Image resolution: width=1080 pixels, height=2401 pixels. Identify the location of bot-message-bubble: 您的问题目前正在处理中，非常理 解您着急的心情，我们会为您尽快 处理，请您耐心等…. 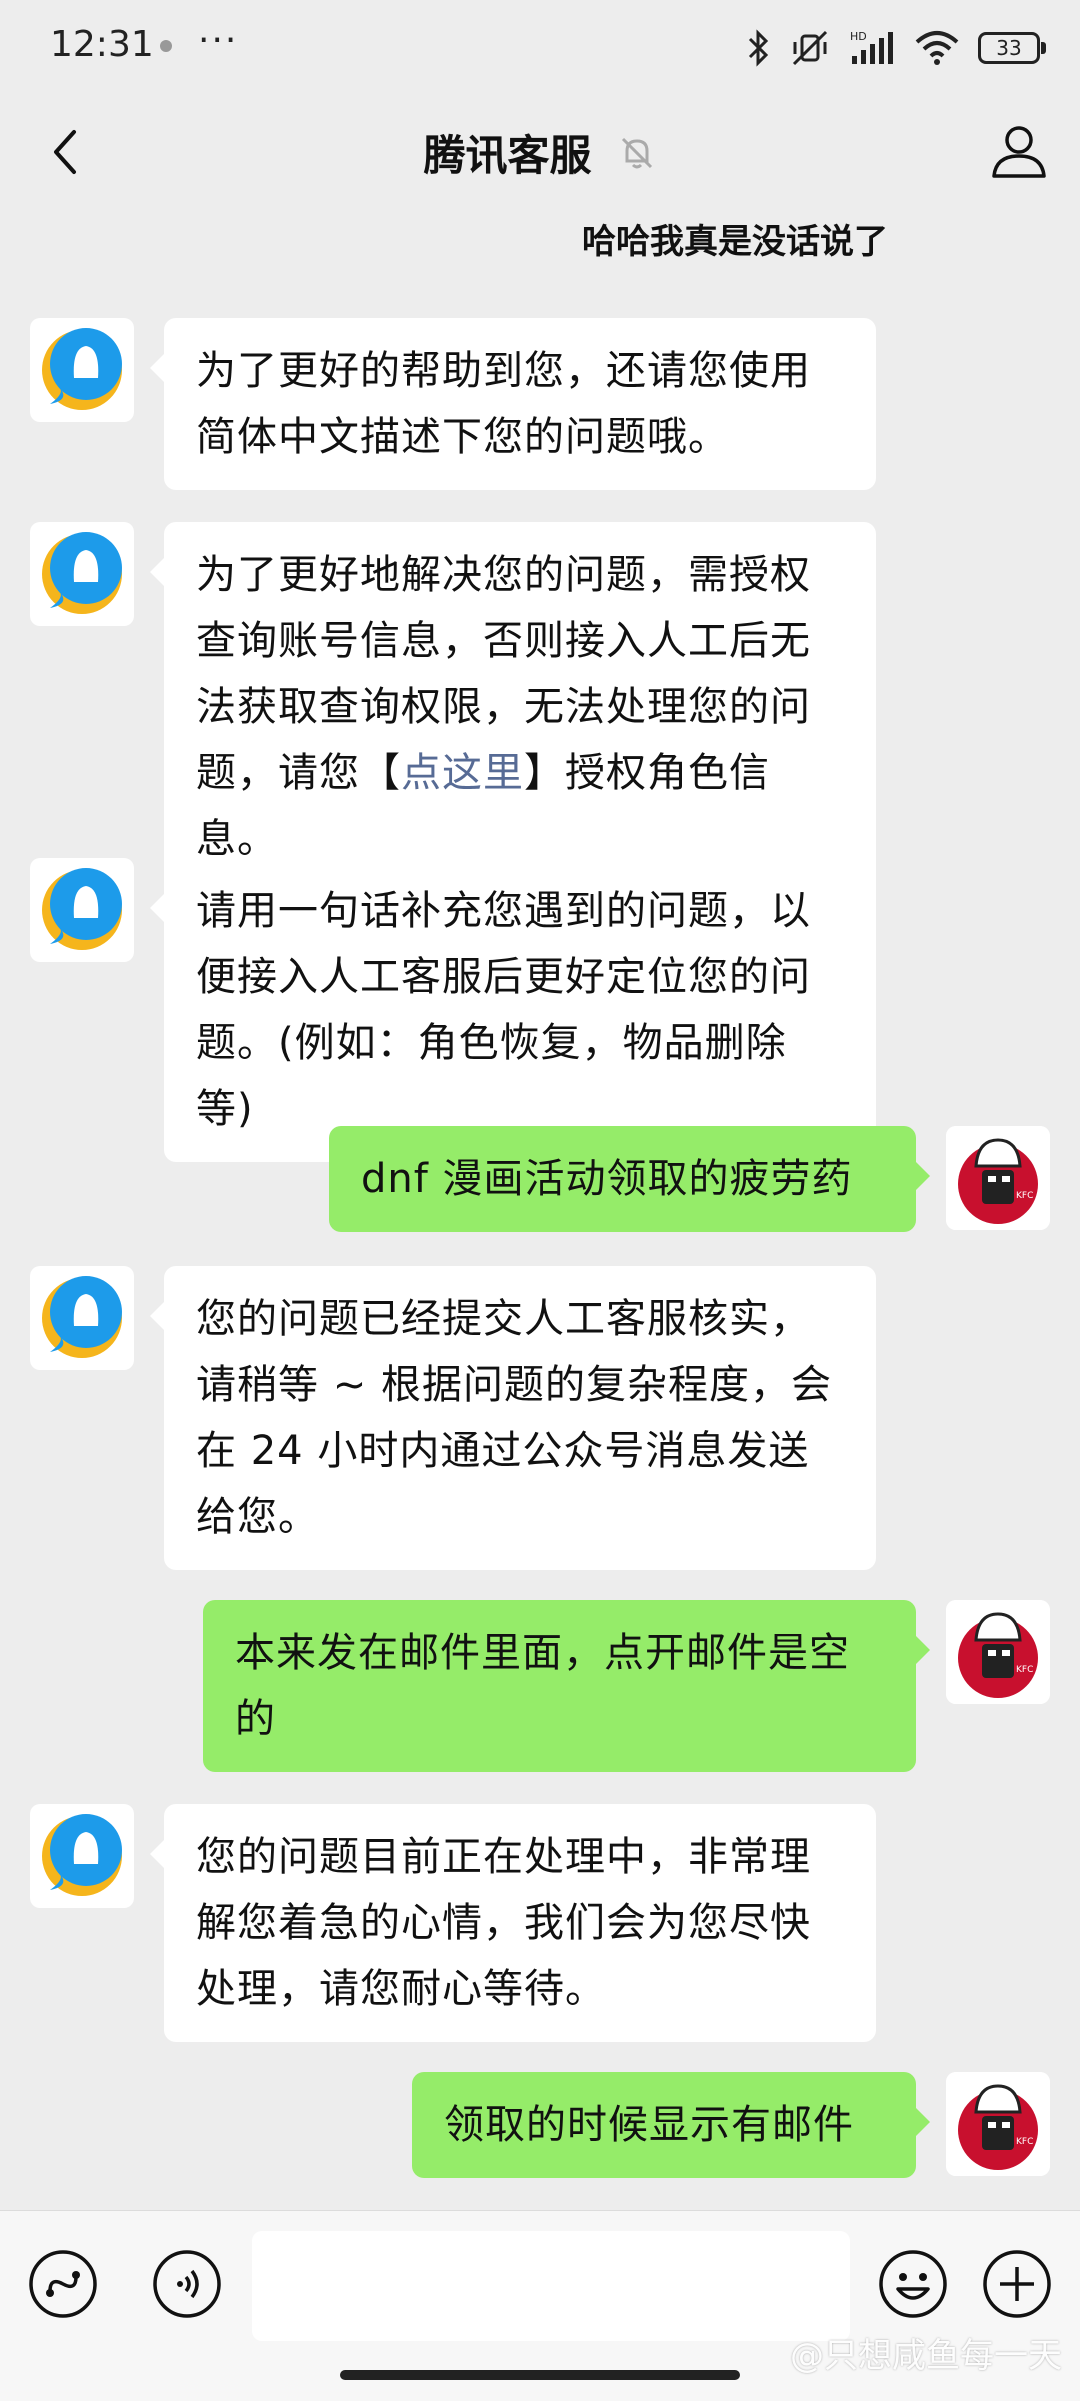
(513, 1923).